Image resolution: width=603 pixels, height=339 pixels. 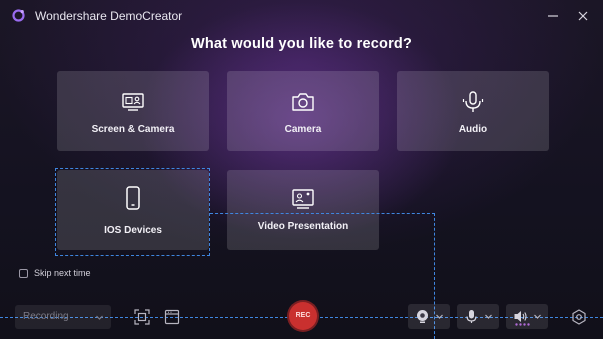 I want to click on selection-frame, so click(x=132, y=212).